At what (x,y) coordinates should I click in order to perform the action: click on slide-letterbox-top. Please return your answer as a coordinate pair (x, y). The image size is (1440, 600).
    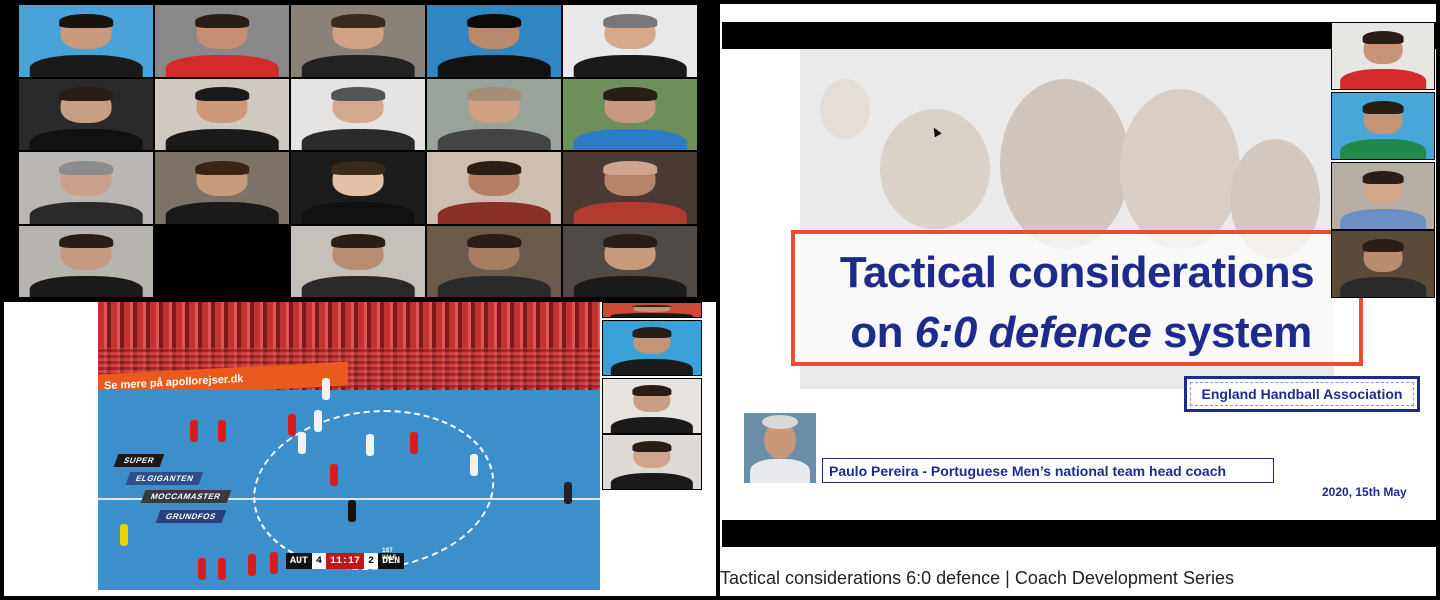
    Looking at the image, I should click on (1079, 35).